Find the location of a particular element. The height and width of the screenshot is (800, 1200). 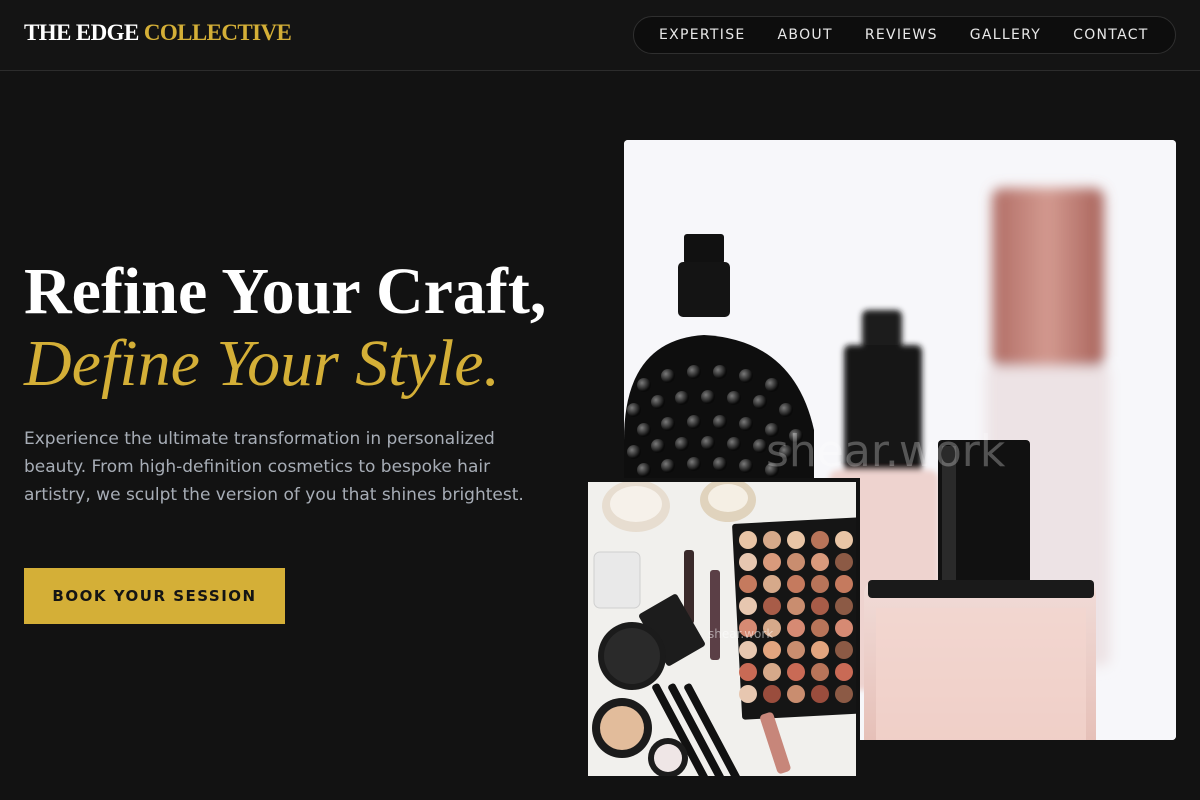

hero-headline-line-1: Refine Your Craft, is located at coordinates (285, 291).